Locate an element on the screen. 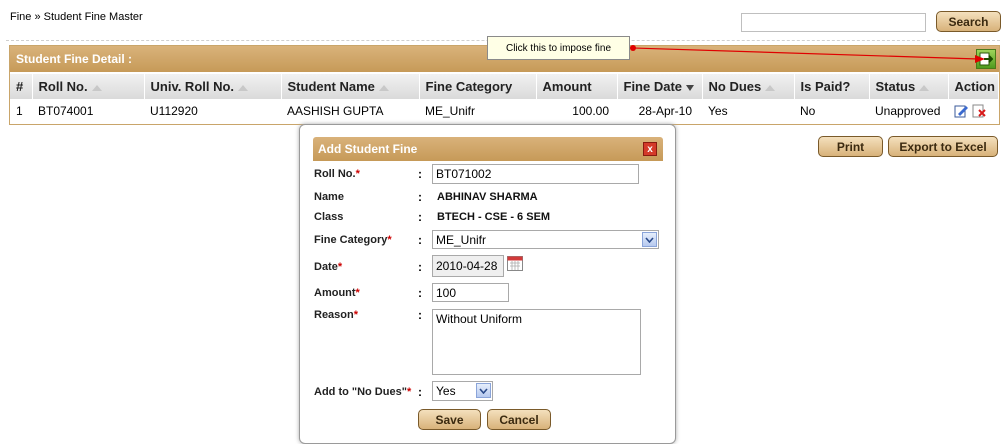  reason-textarea: Without Uniform is located at coordinates (536, 342).